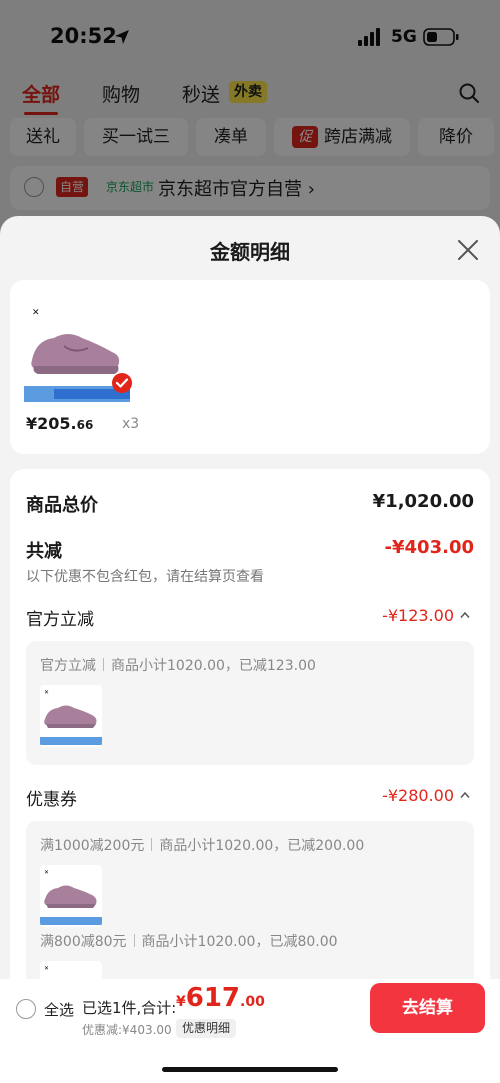 This screenshot has width=500, height=1083. I want to click on total-reduction-label: 共减, so click(44, 551).